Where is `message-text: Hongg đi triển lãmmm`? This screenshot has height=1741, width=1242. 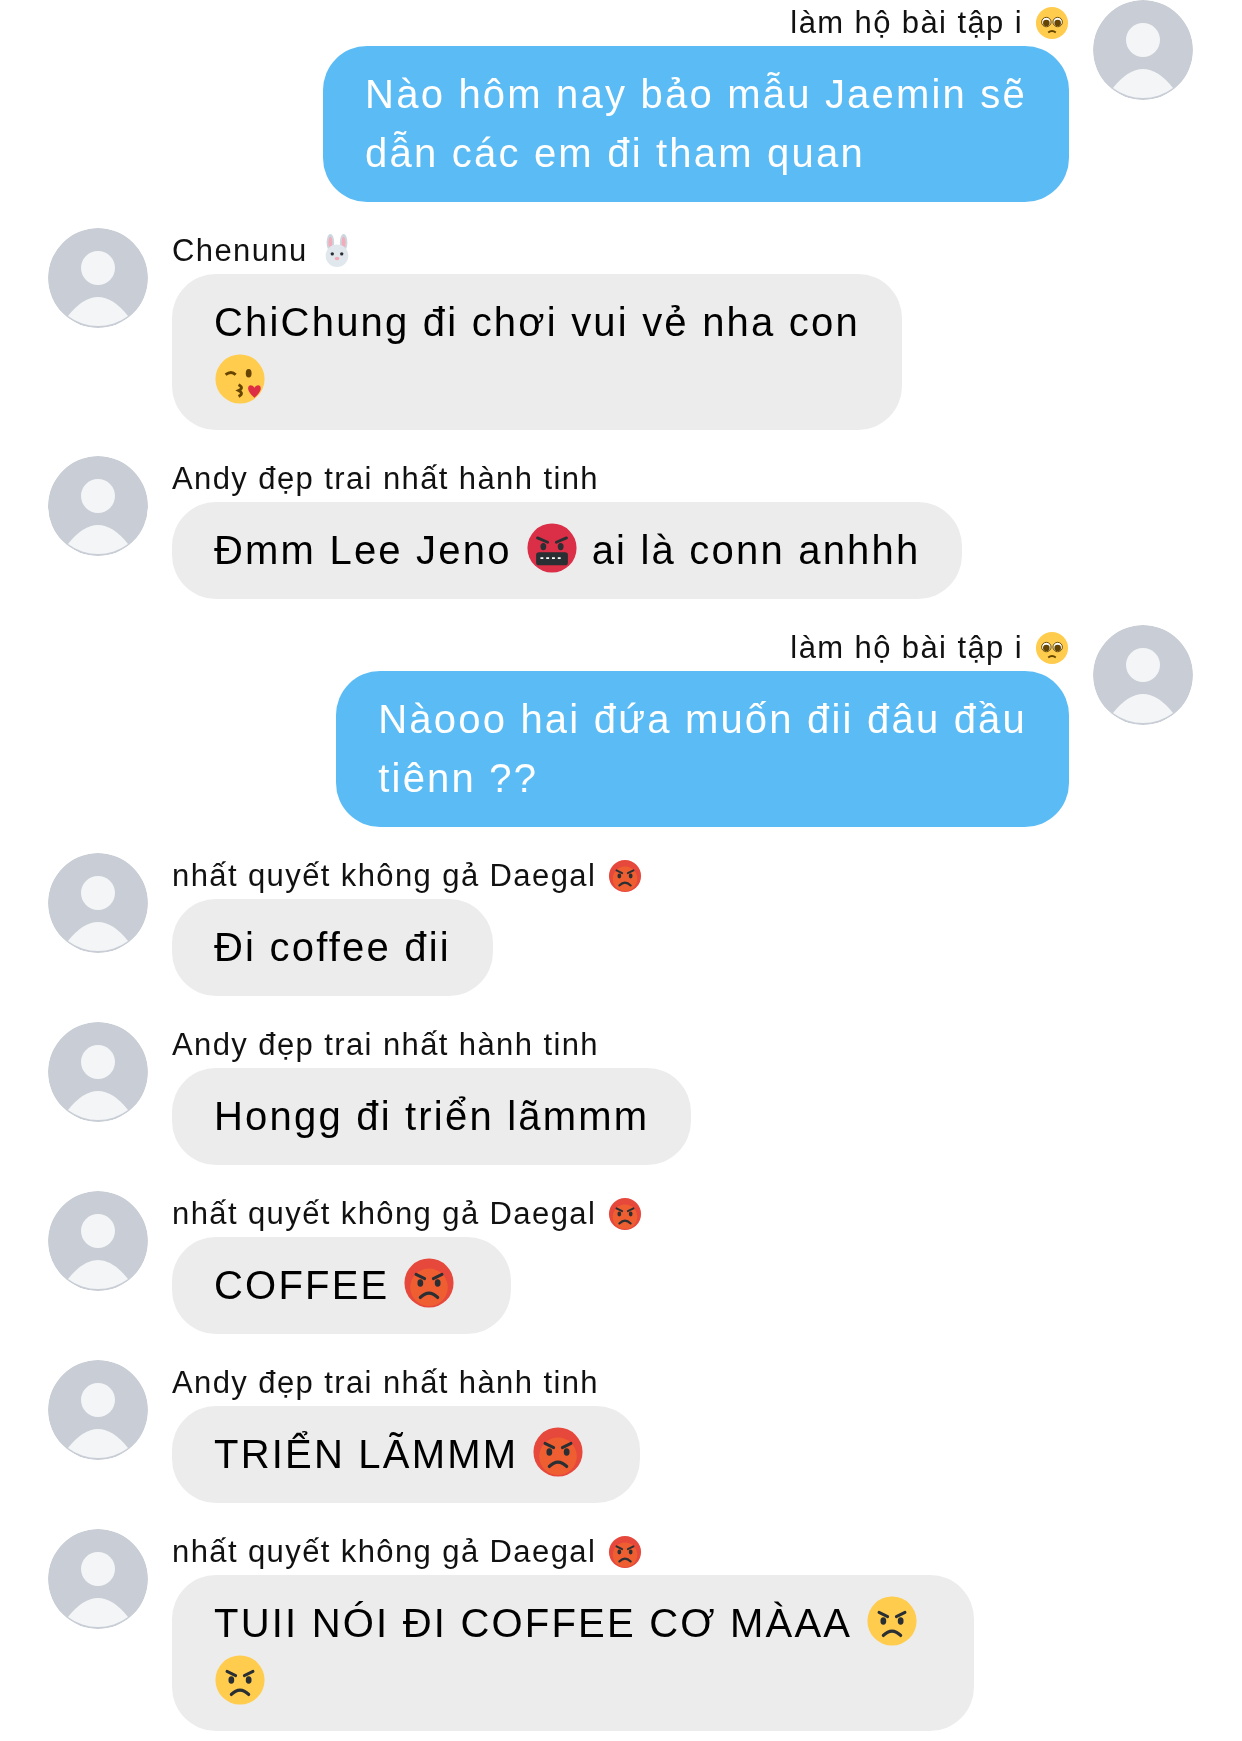 message-text: Hongg đi triển lãmmm is located at coordinates (432, 1116).